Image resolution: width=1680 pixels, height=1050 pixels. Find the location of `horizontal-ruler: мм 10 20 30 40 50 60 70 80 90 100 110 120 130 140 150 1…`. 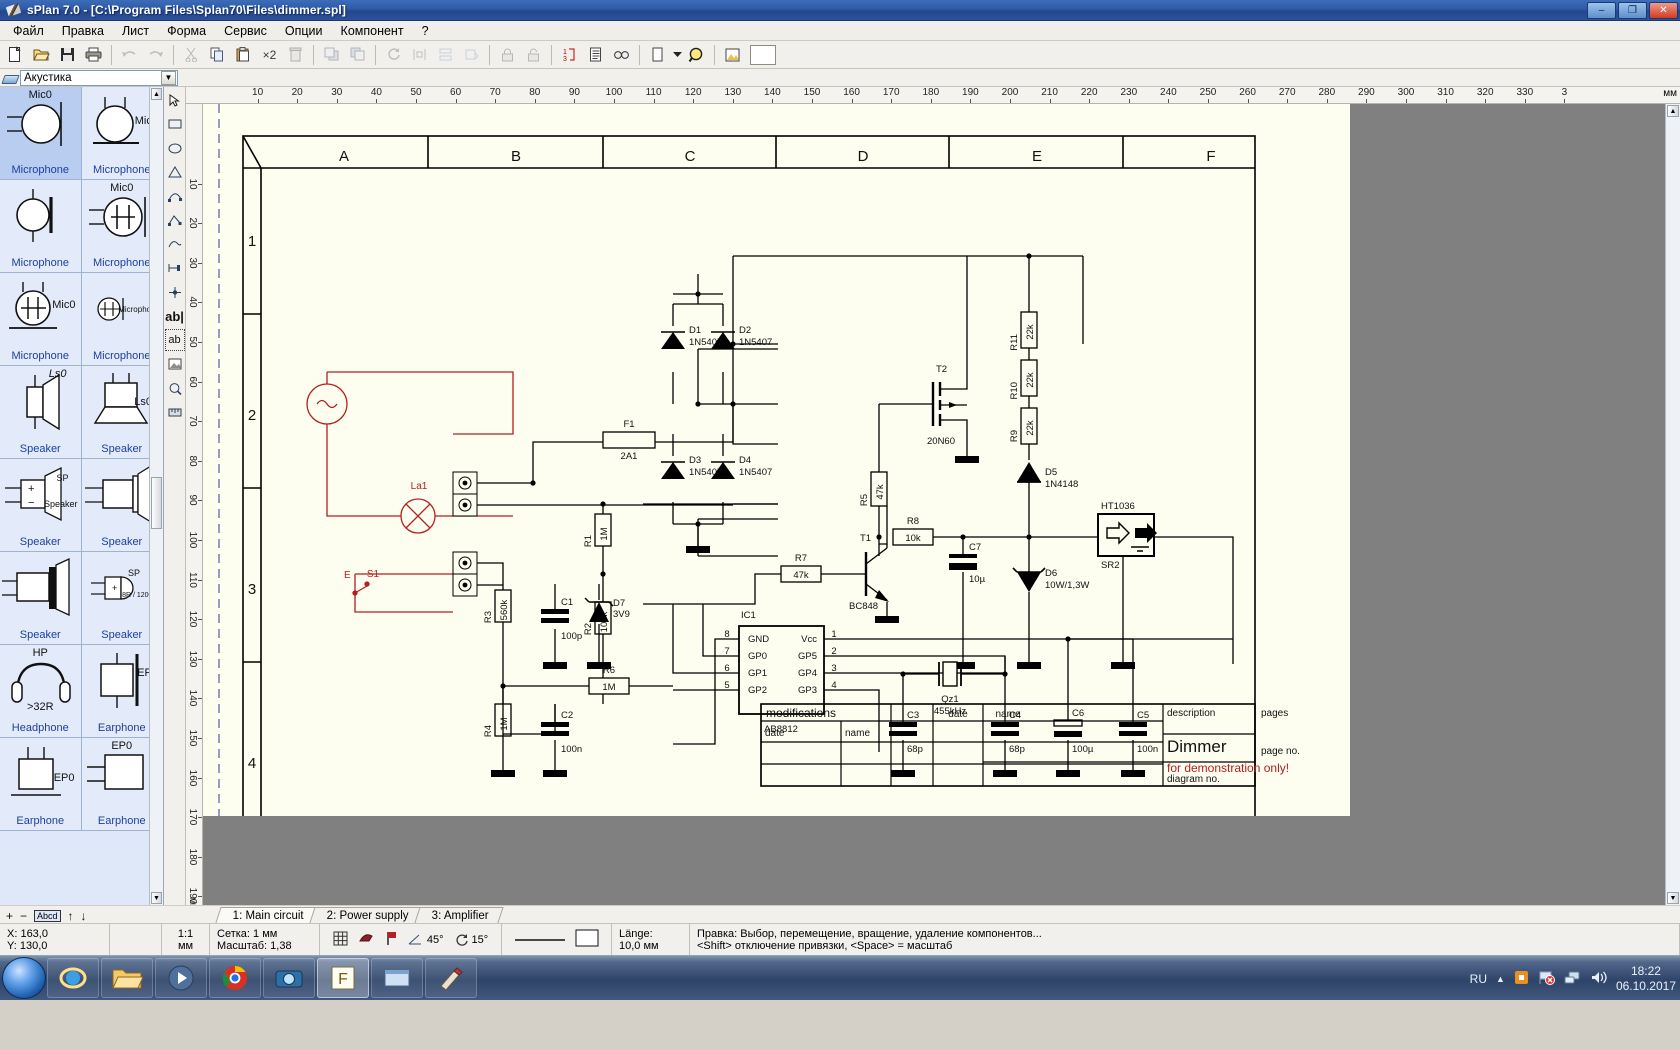

horizontal-ruler: мм 10 20 30 40 50 60 70 80 90 100 110 120 130 140 150 1… is located at coordinates (933, 95).